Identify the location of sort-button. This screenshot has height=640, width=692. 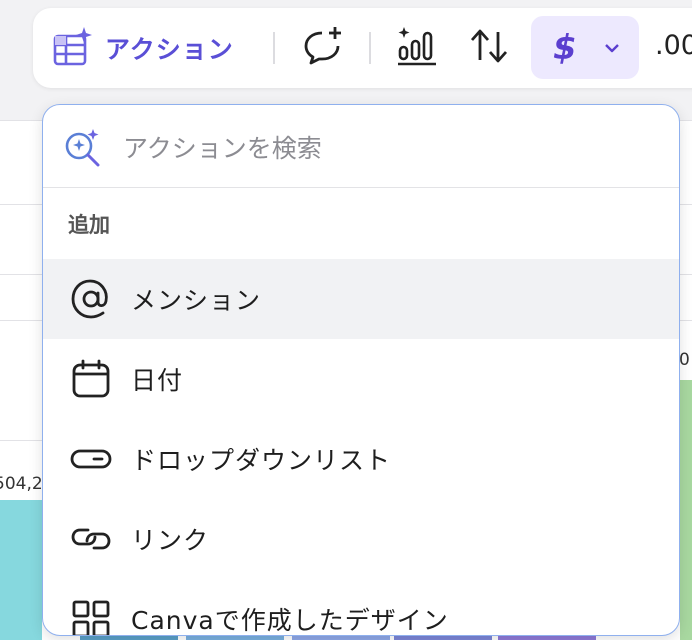
(490, 48).